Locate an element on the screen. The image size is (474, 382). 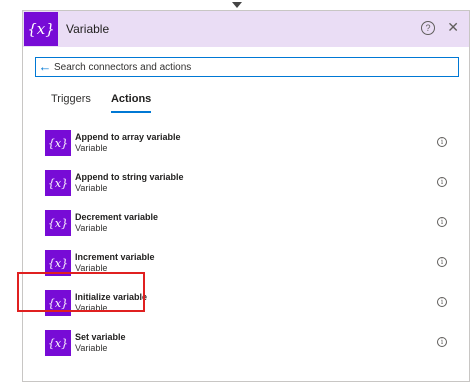
panel-header: {x} Variable ? ✕ is located at coordinates (246, 29).